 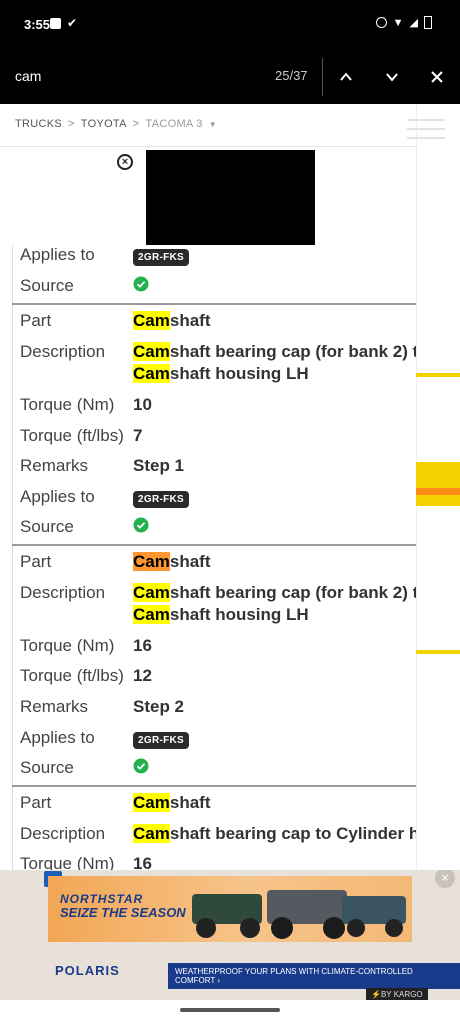 I want to click on torque-ftlbs-value: 12, so click(x=142, y=675).